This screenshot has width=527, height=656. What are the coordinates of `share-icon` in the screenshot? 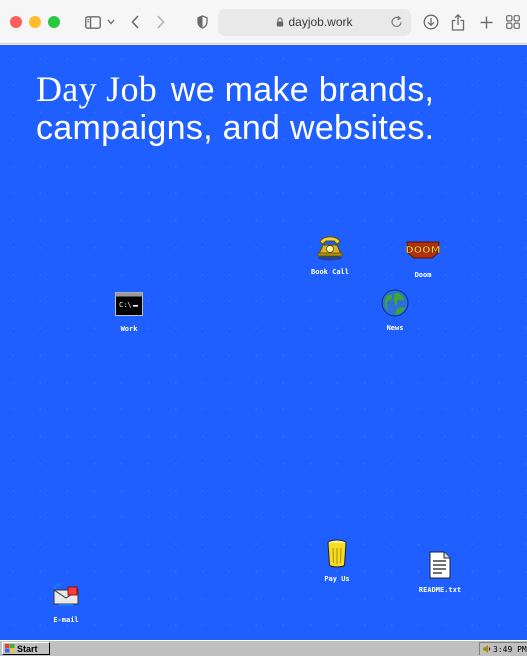 It's located at (458, 22).